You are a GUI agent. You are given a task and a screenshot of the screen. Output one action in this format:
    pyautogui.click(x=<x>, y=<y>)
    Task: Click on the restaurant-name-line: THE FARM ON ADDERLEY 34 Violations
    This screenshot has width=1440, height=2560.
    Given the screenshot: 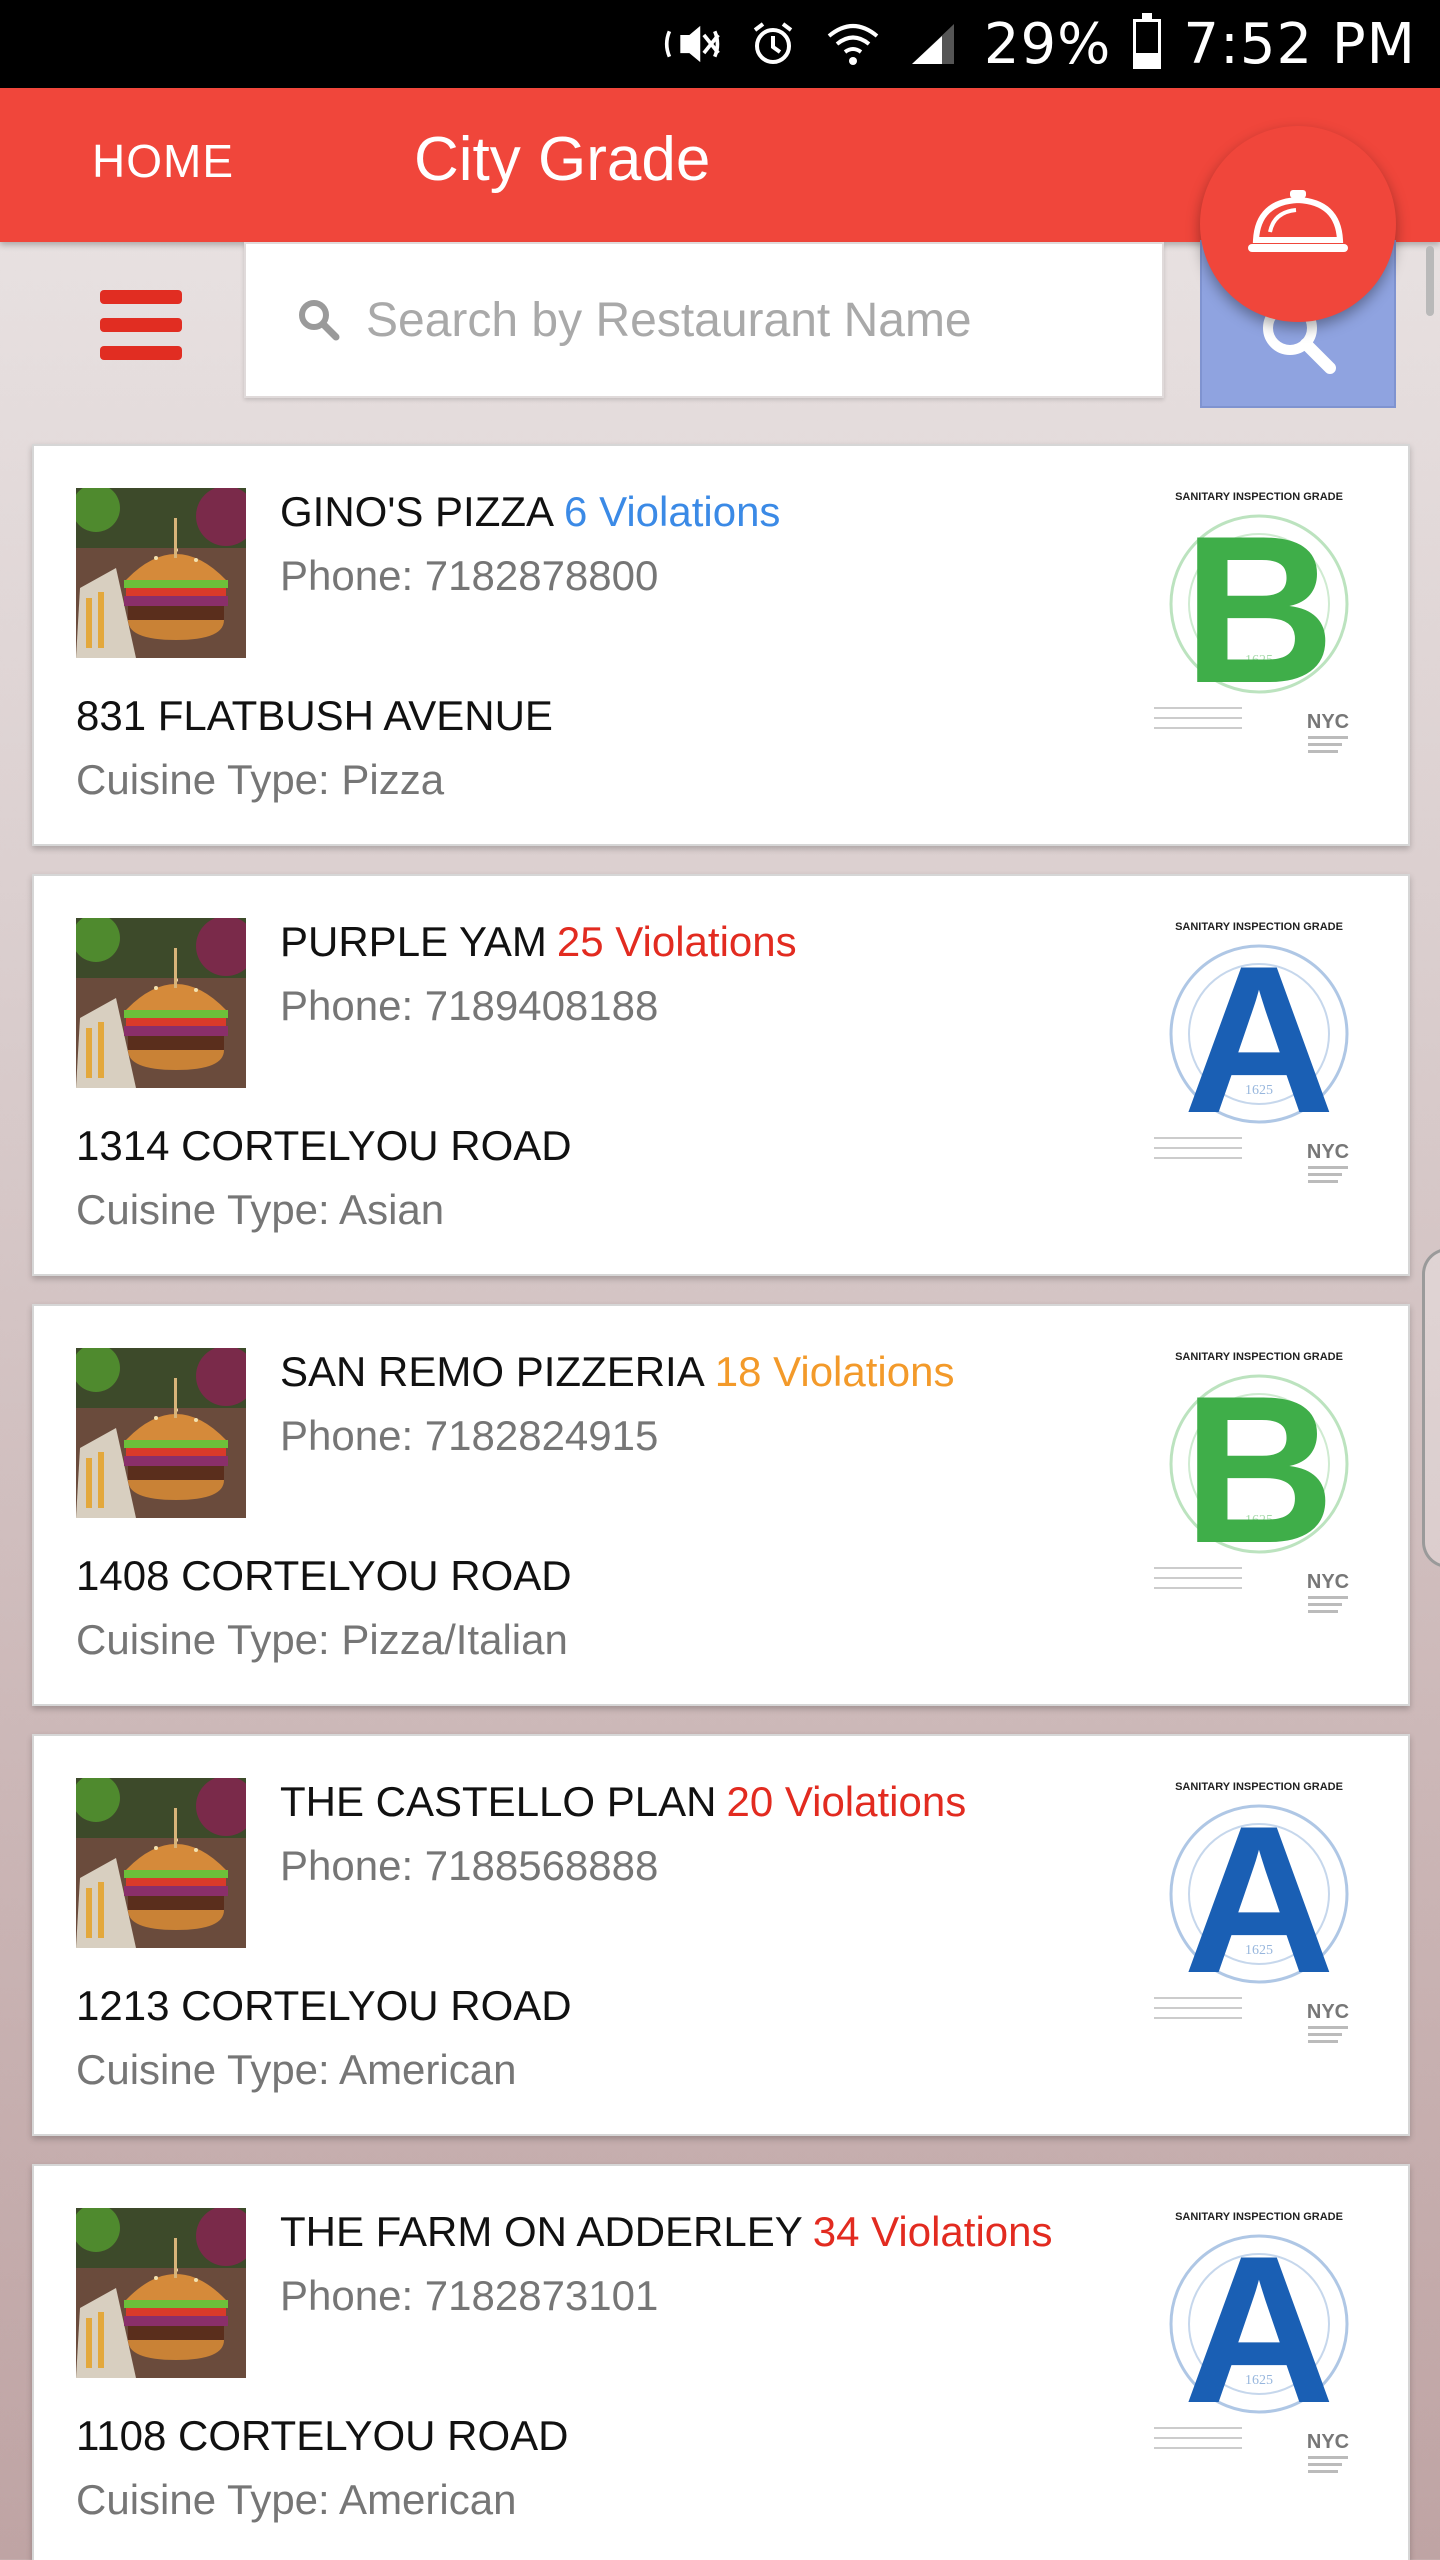 What is the action you would take?
    pyautogui.click(x=666, y=2232)
    